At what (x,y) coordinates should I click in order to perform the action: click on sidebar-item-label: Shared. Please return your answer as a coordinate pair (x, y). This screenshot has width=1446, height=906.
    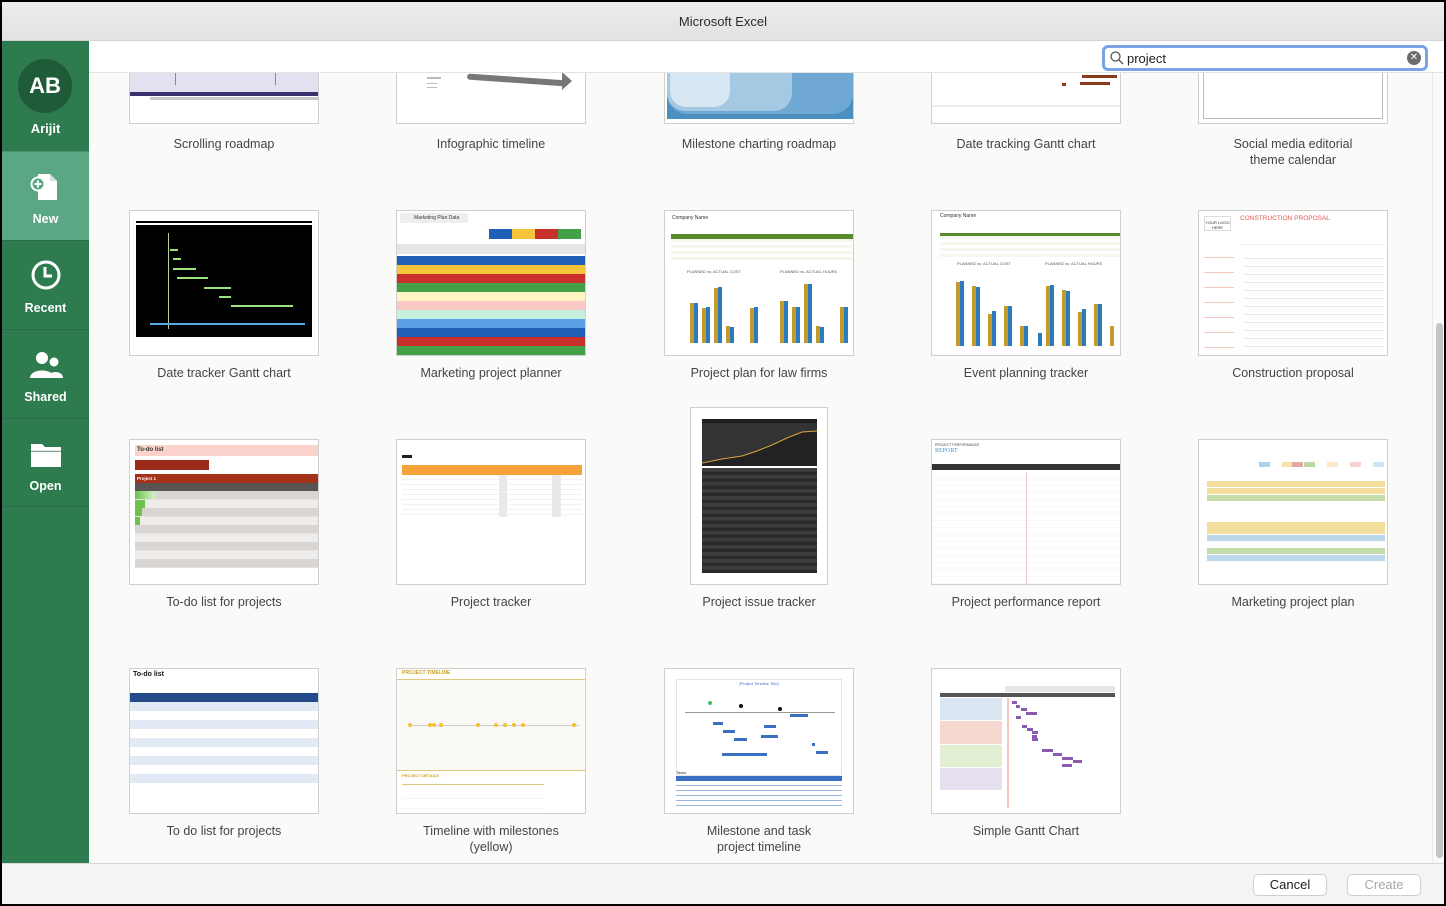
    Looking at the image, I should click on (45, 397).